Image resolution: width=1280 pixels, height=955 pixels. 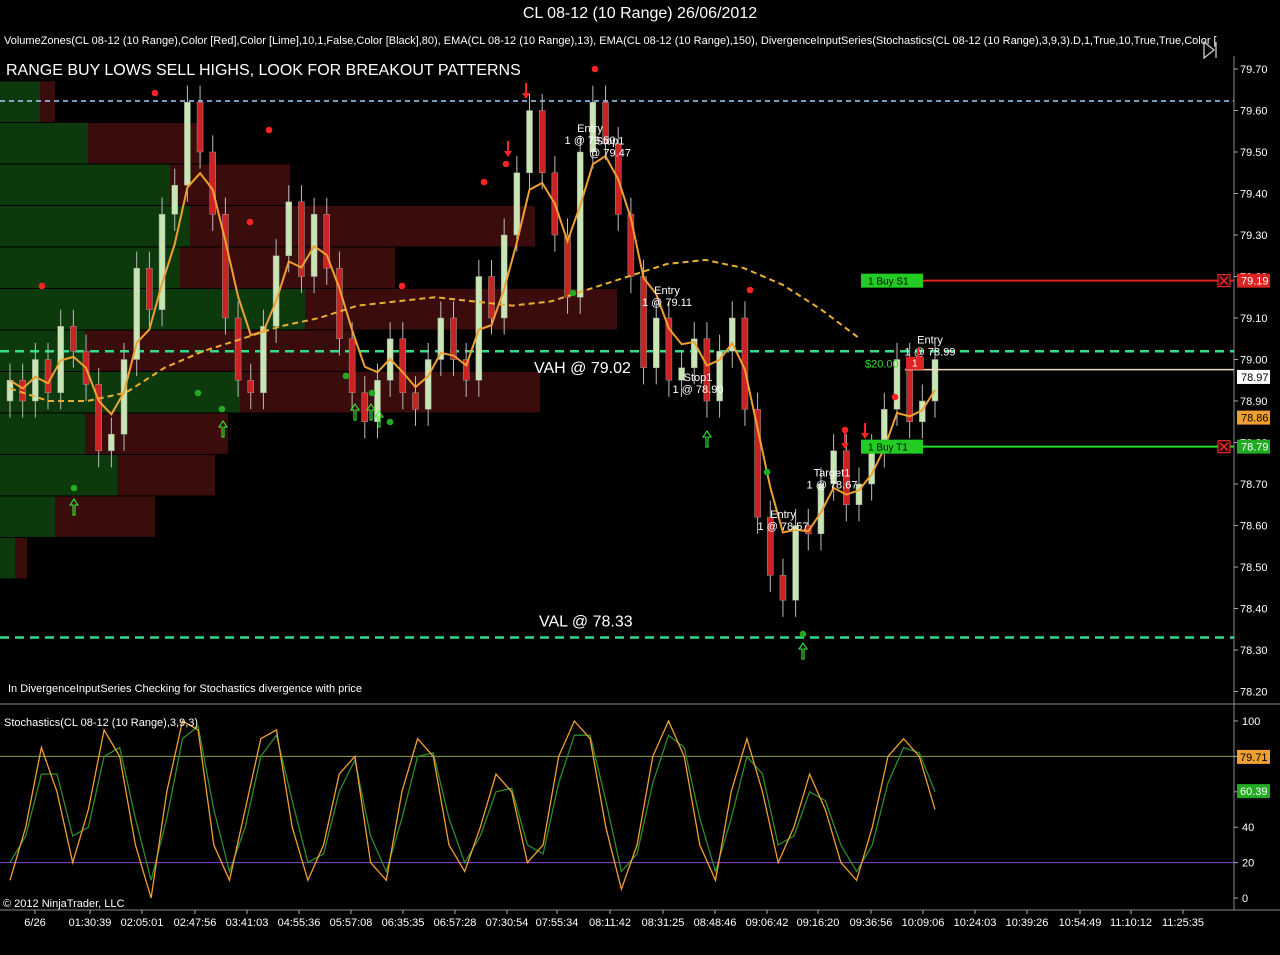 What do you see at coordinates (586, 622) in the screenshot?
I see `val-label: VAL @ 78.33` at bounding box center [586, 622].